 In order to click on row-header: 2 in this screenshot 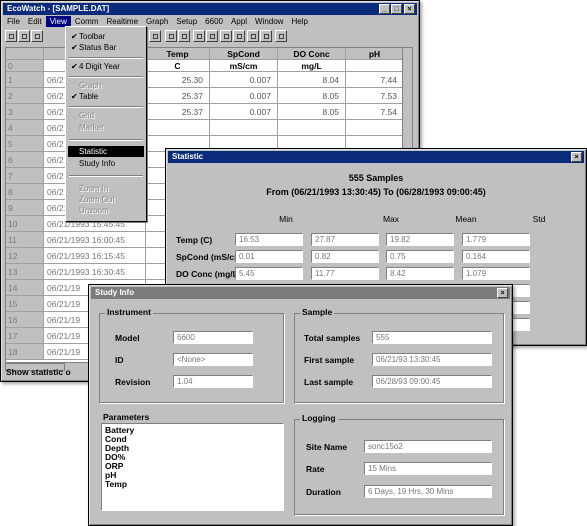, I will do `click(25, 96)`.